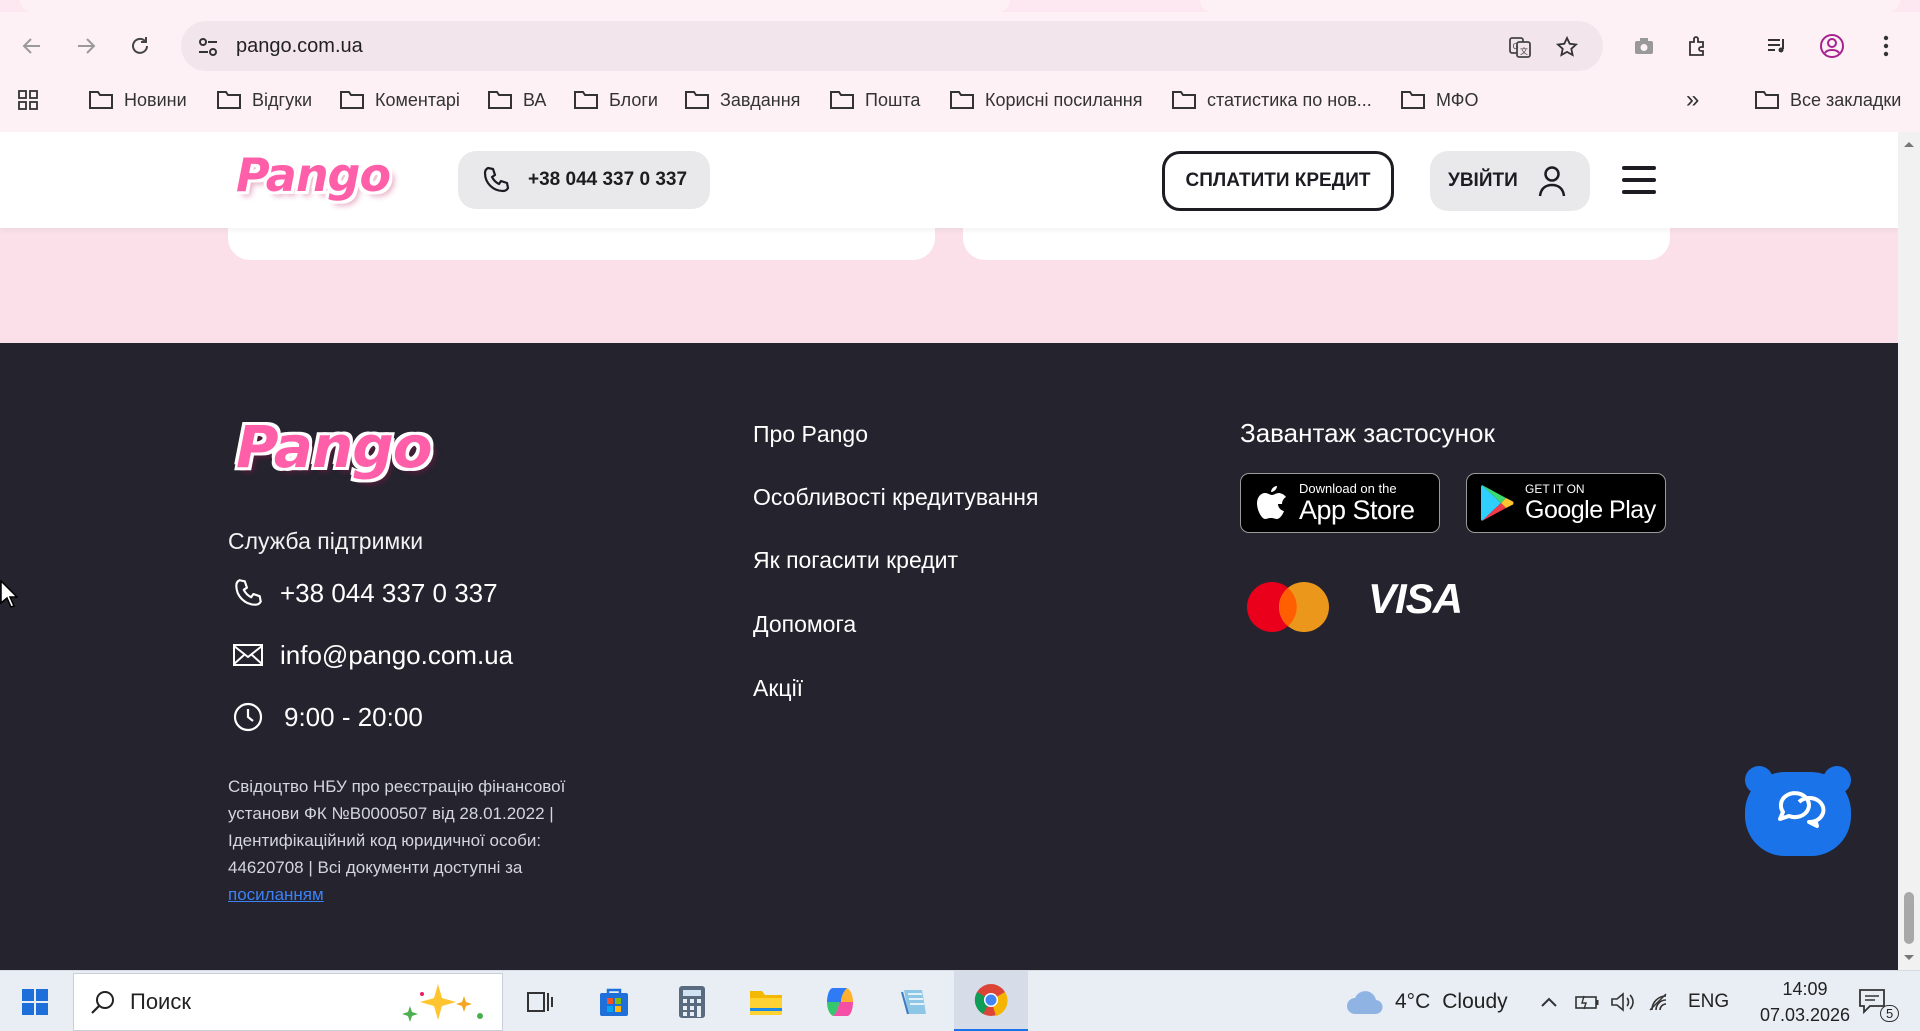 The width and height of the screenshot is (1920, 1031). I want to click on bookmark-folder: Блоги, so click(615, 100).